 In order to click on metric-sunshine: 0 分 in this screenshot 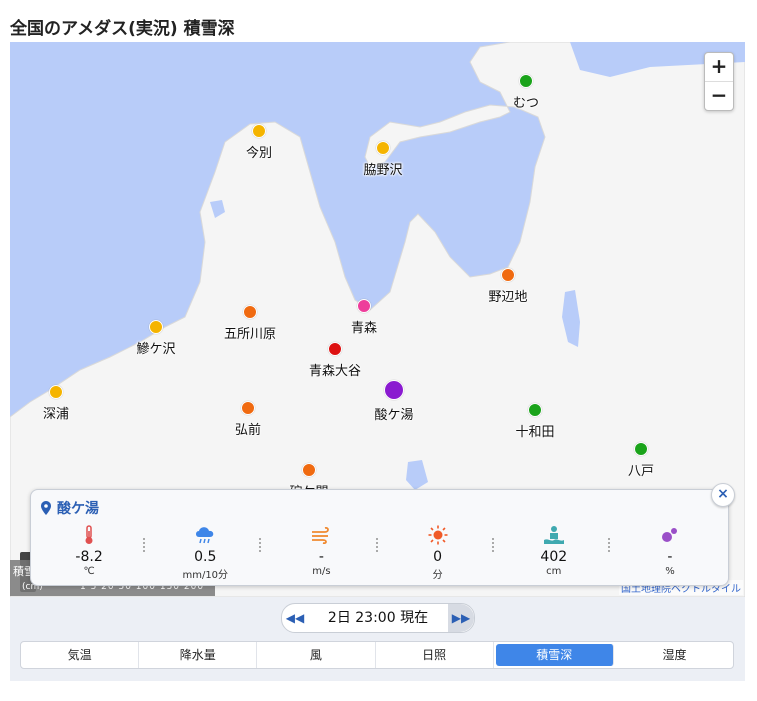, I will do `click(438, 553)`.